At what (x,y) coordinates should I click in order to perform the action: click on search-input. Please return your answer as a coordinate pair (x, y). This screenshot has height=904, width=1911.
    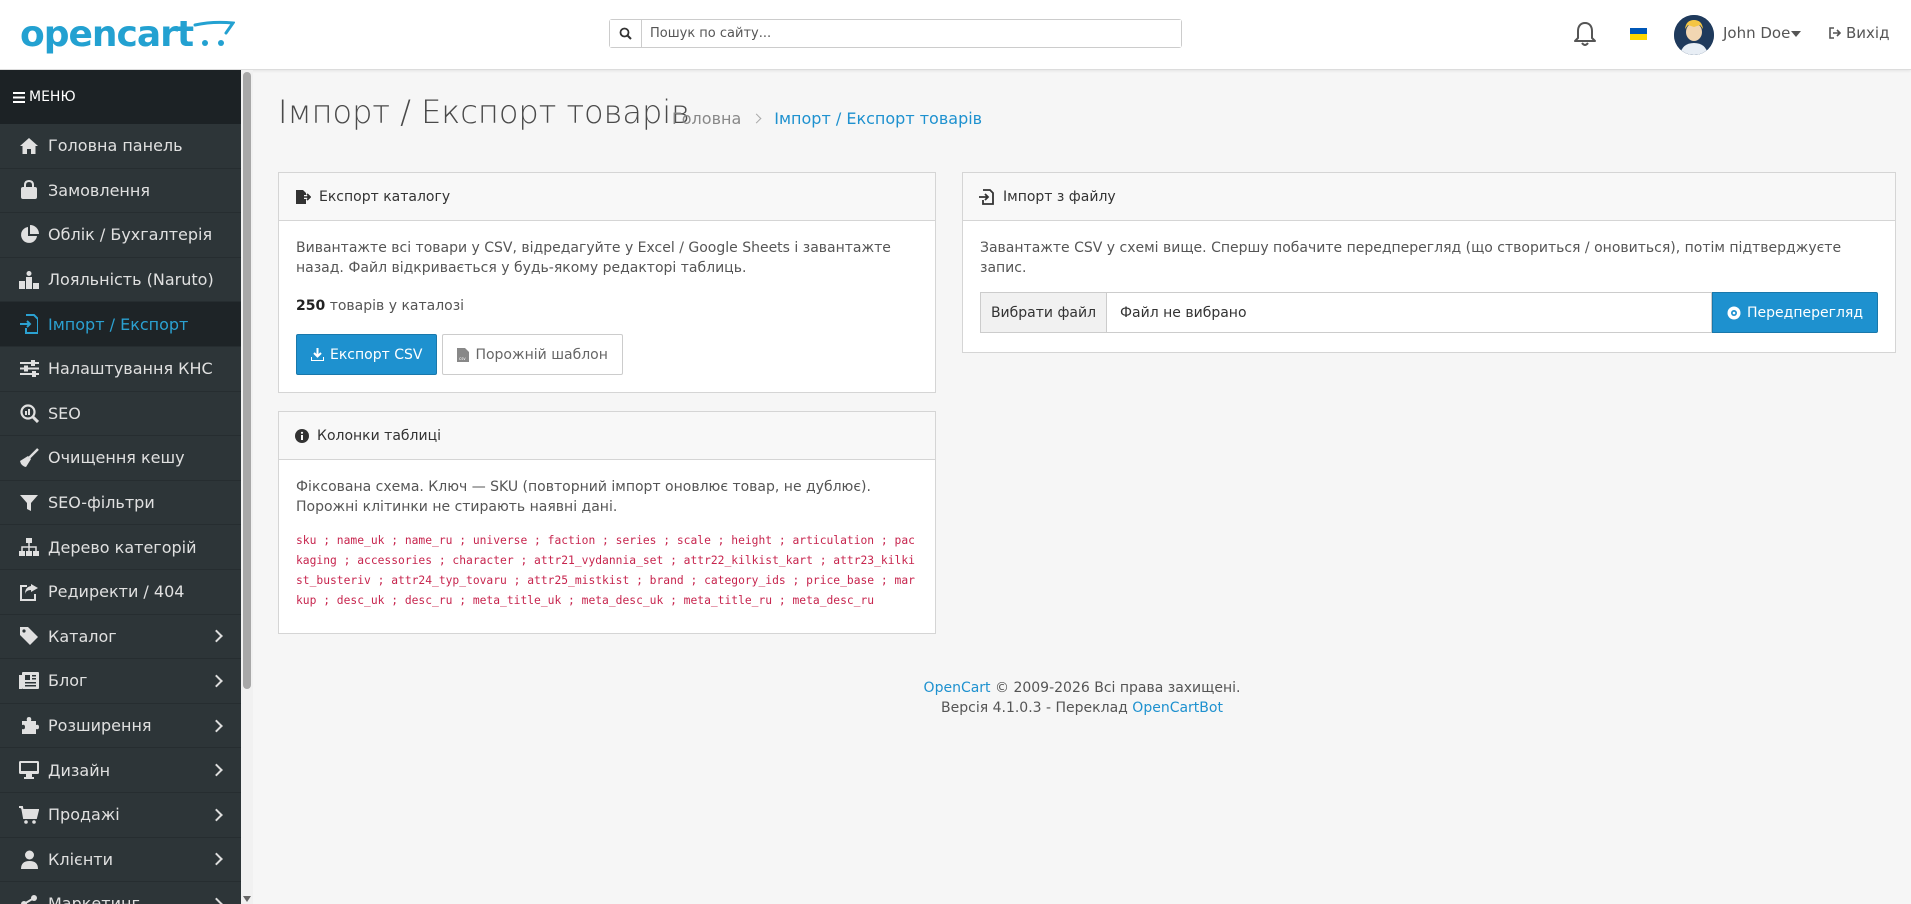
    Looking at the image, I should click on (911, 33).